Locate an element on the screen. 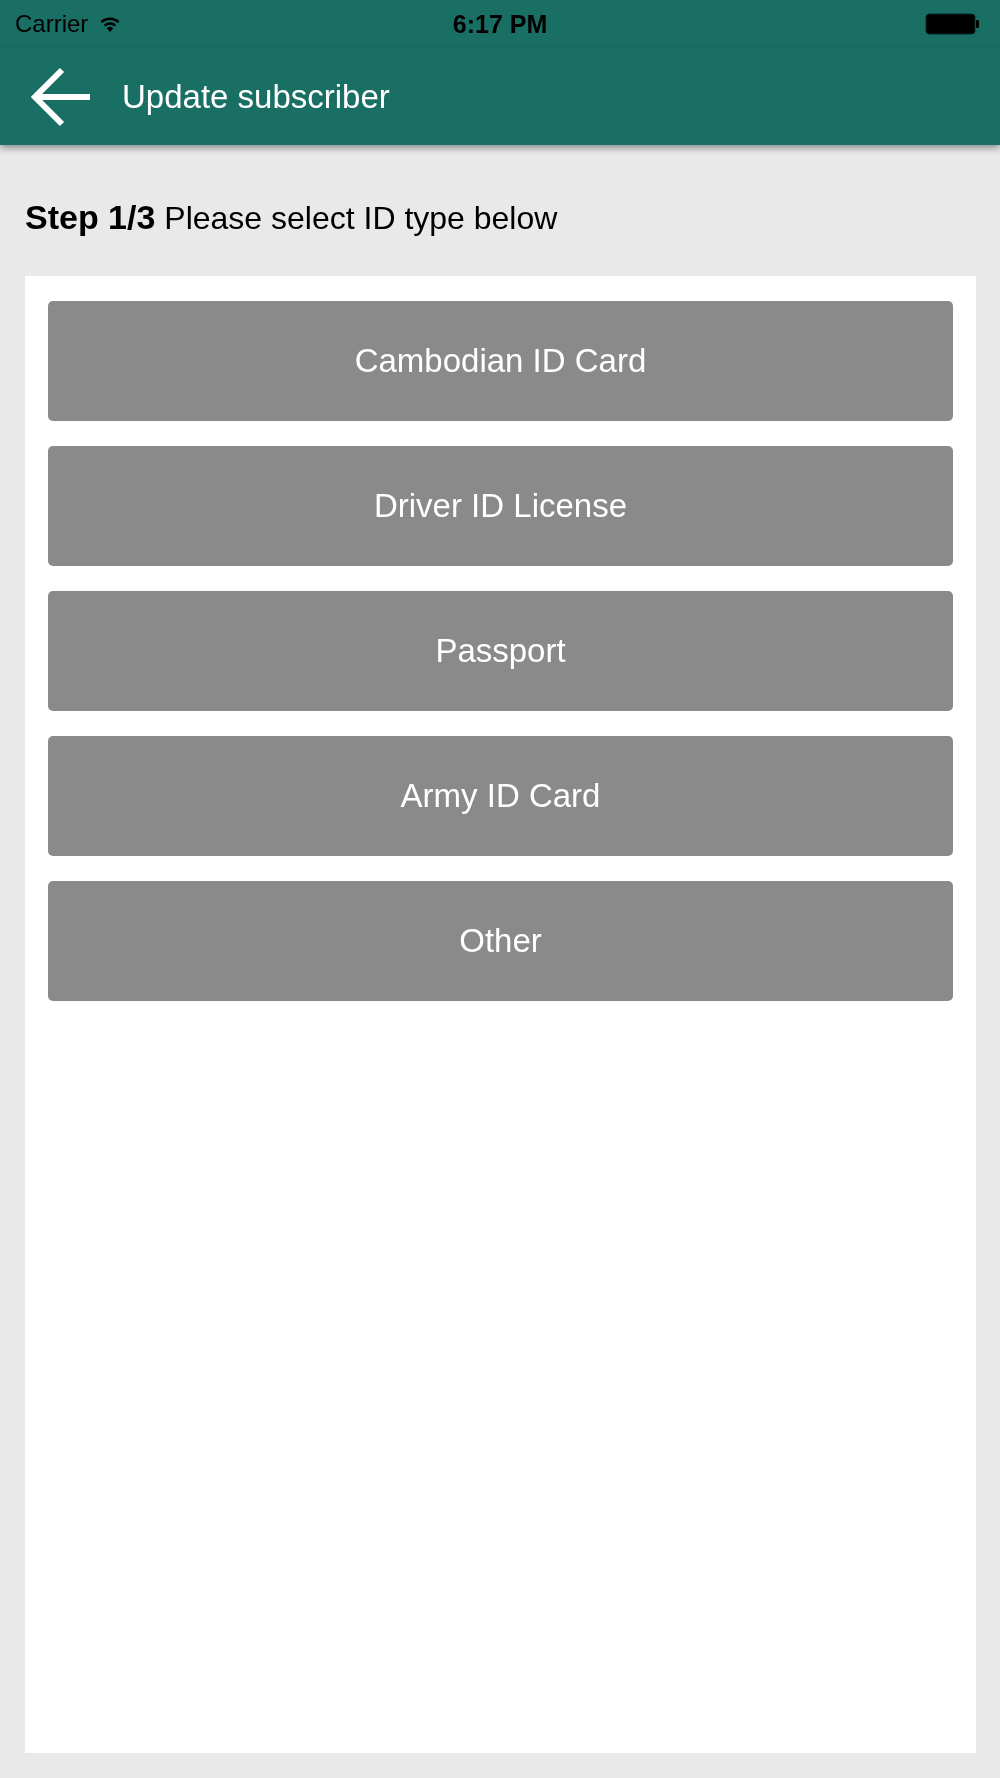 The image size is (1000, 1778). back-arrow-icon is located at coordinates (61, 96).